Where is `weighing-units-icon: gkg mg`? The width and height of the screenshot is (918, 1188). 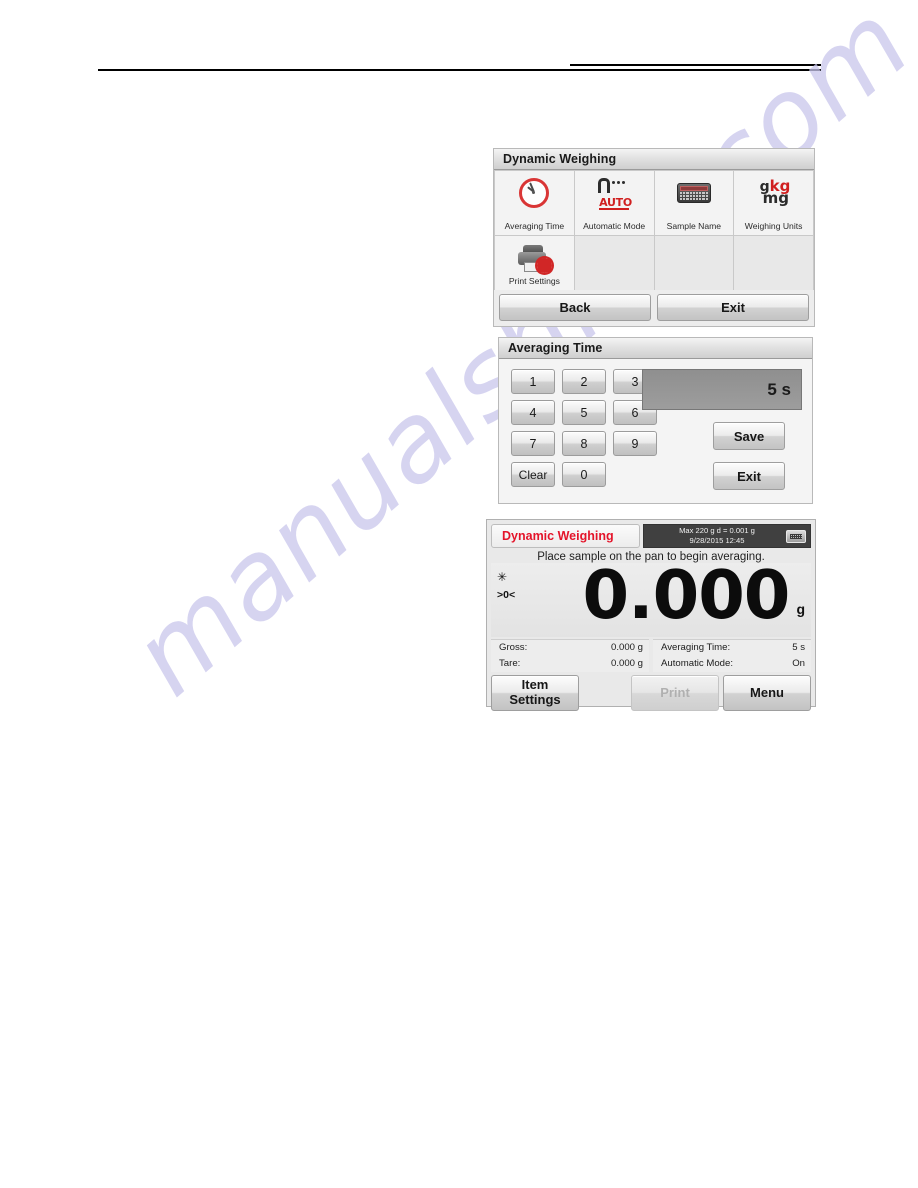 weighing-units-icon: gkg mg is located at coordinates (774, 193).